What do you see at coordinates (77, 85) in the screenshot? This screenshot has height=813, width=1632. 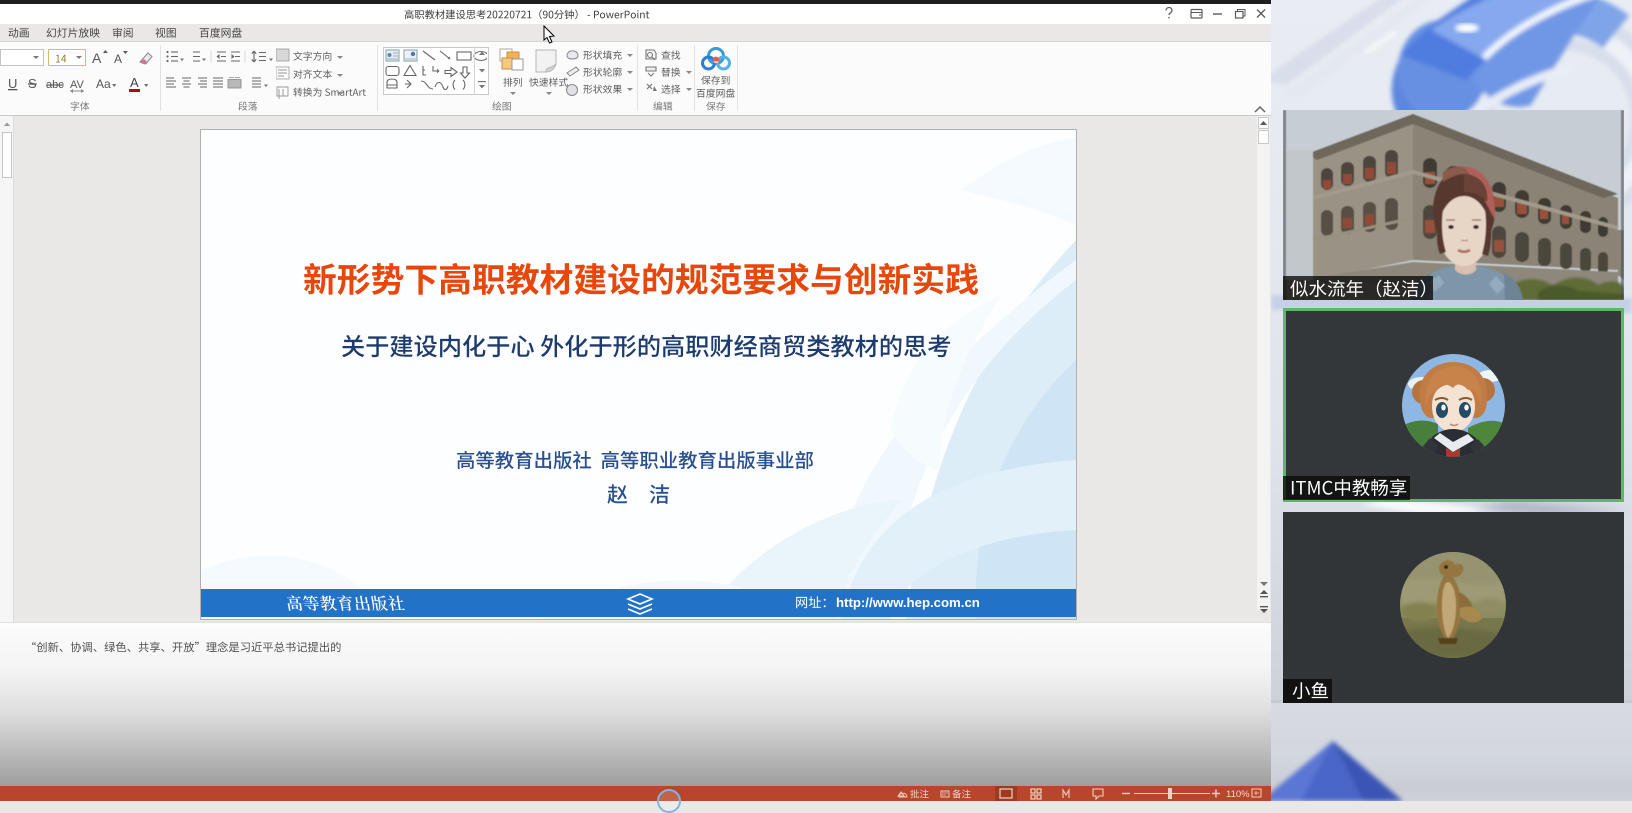 I see `svg-text: AV` at bounding box center [77, 85].